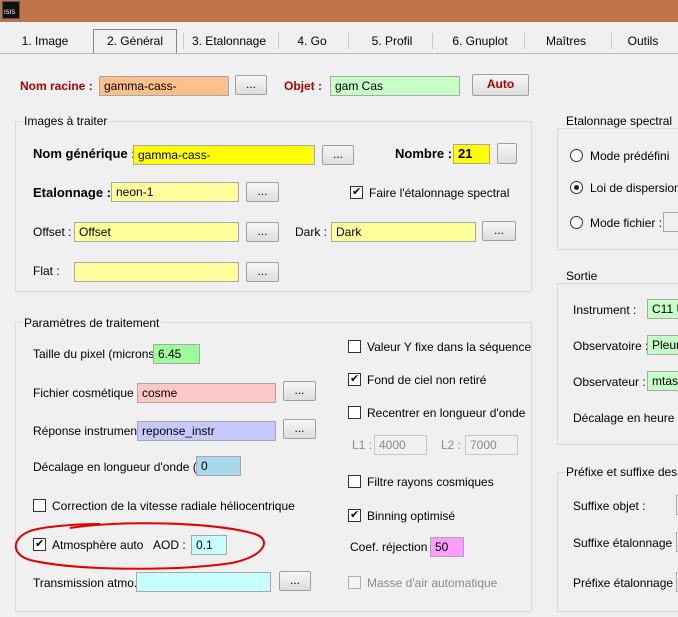  What do you see at coordinates (662, 309) in the screenshot?
I see `instrument-field: C11 U` at bounding box center [662, 309].